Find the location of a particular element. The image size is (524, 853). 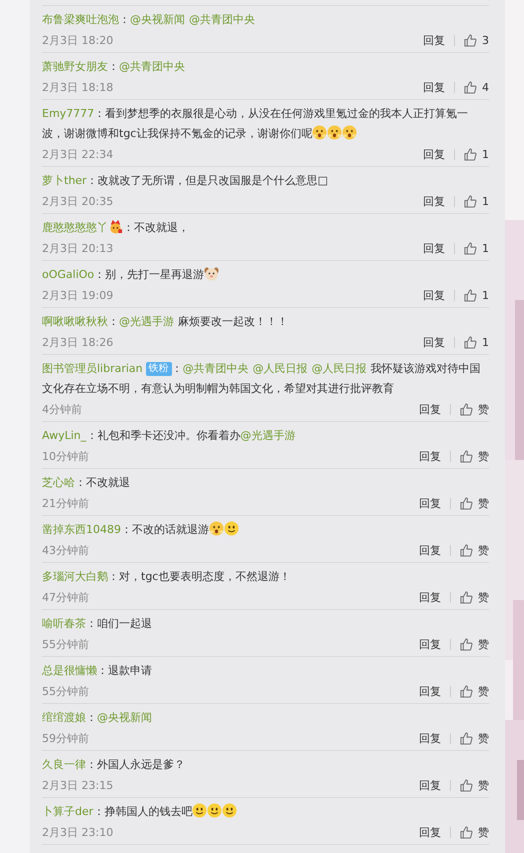

comment-time: 2月3日 23:15 is located at coordinates (78, 785).